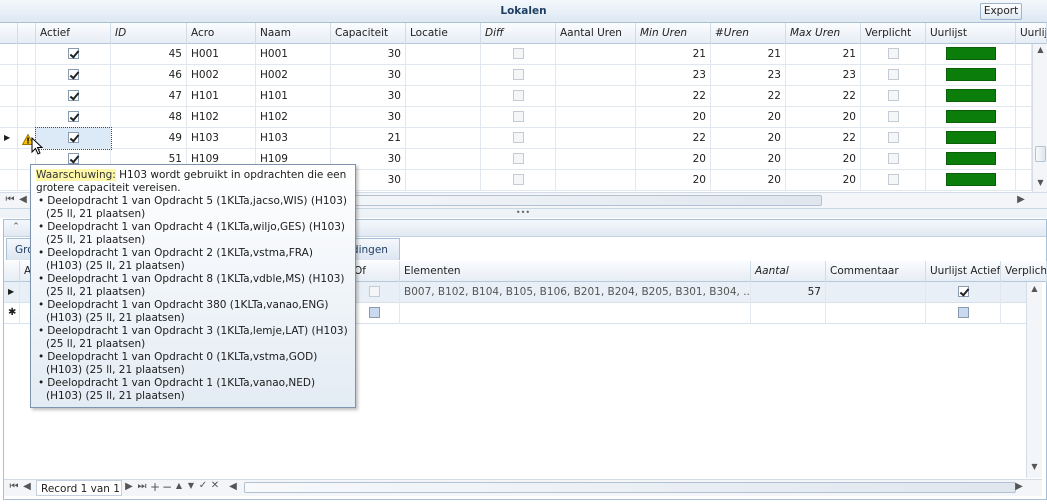 The height and width of the screenshot is (504, 1047). Describe the element at coordinates (876, 313) in the screenshot. I see `new-commentaar-cell` at that location.